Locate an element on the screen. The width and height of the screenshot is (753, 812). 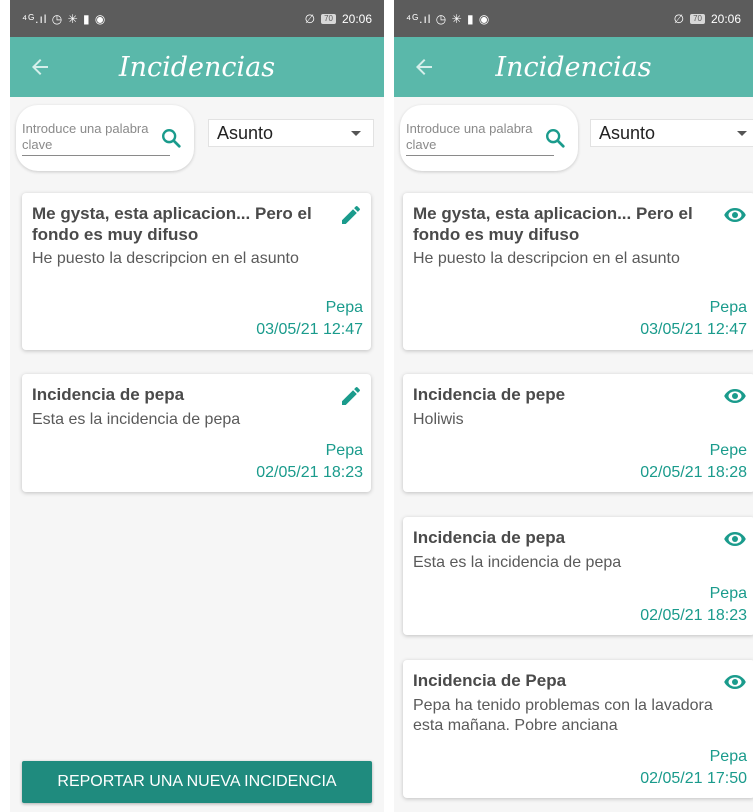
incident-user: Pepe is located at coordinates (728, 450).